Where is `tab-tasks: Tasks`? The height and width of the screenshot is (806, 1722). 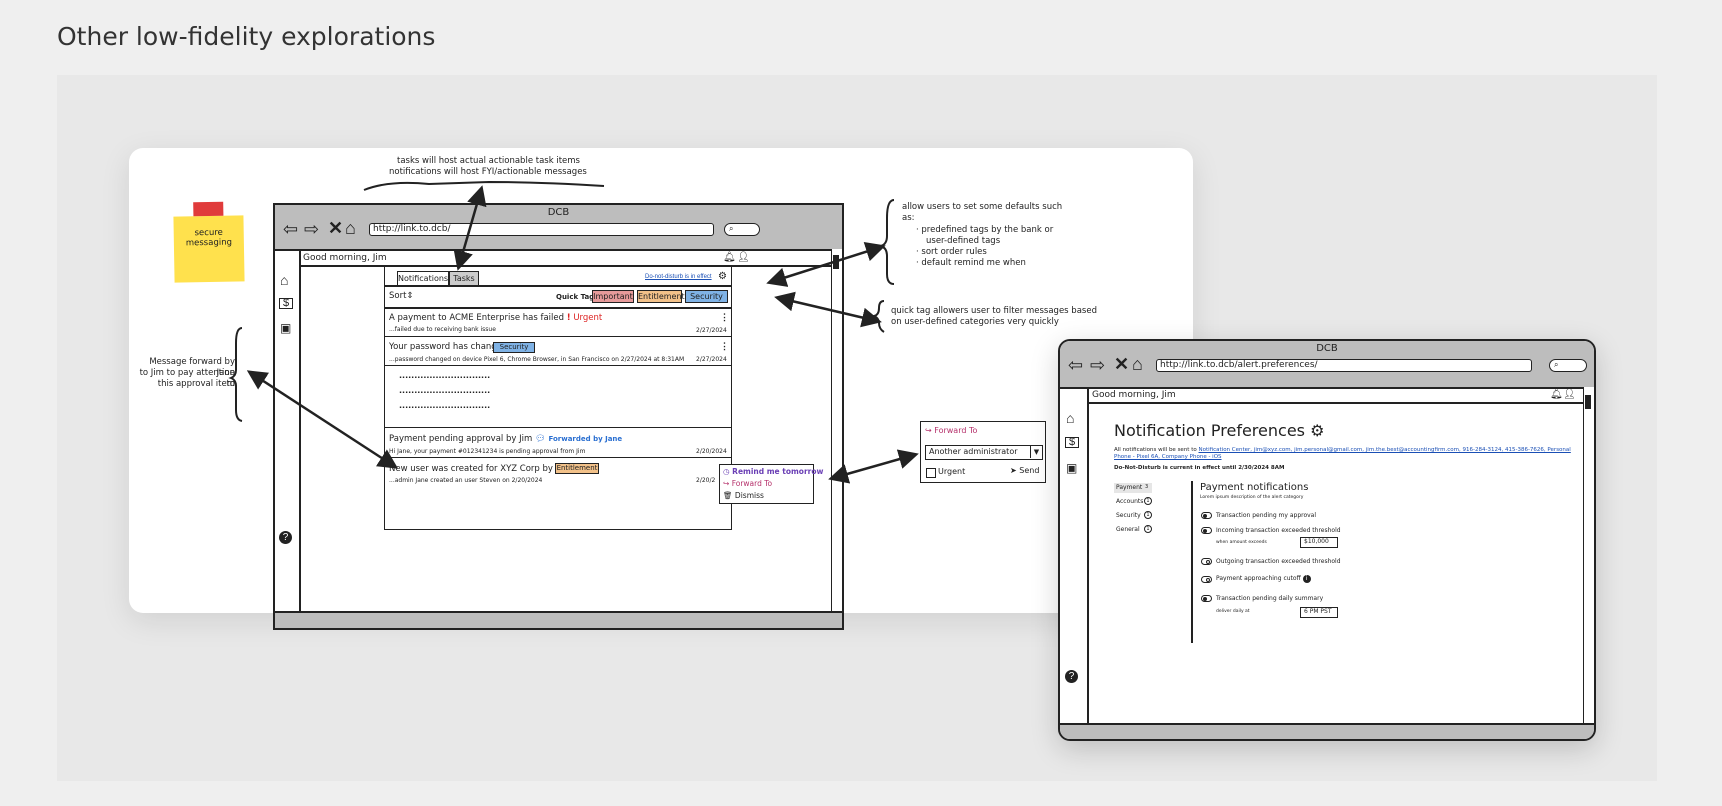 tab-tasks: Tasks is located at coordinates (464, 278).